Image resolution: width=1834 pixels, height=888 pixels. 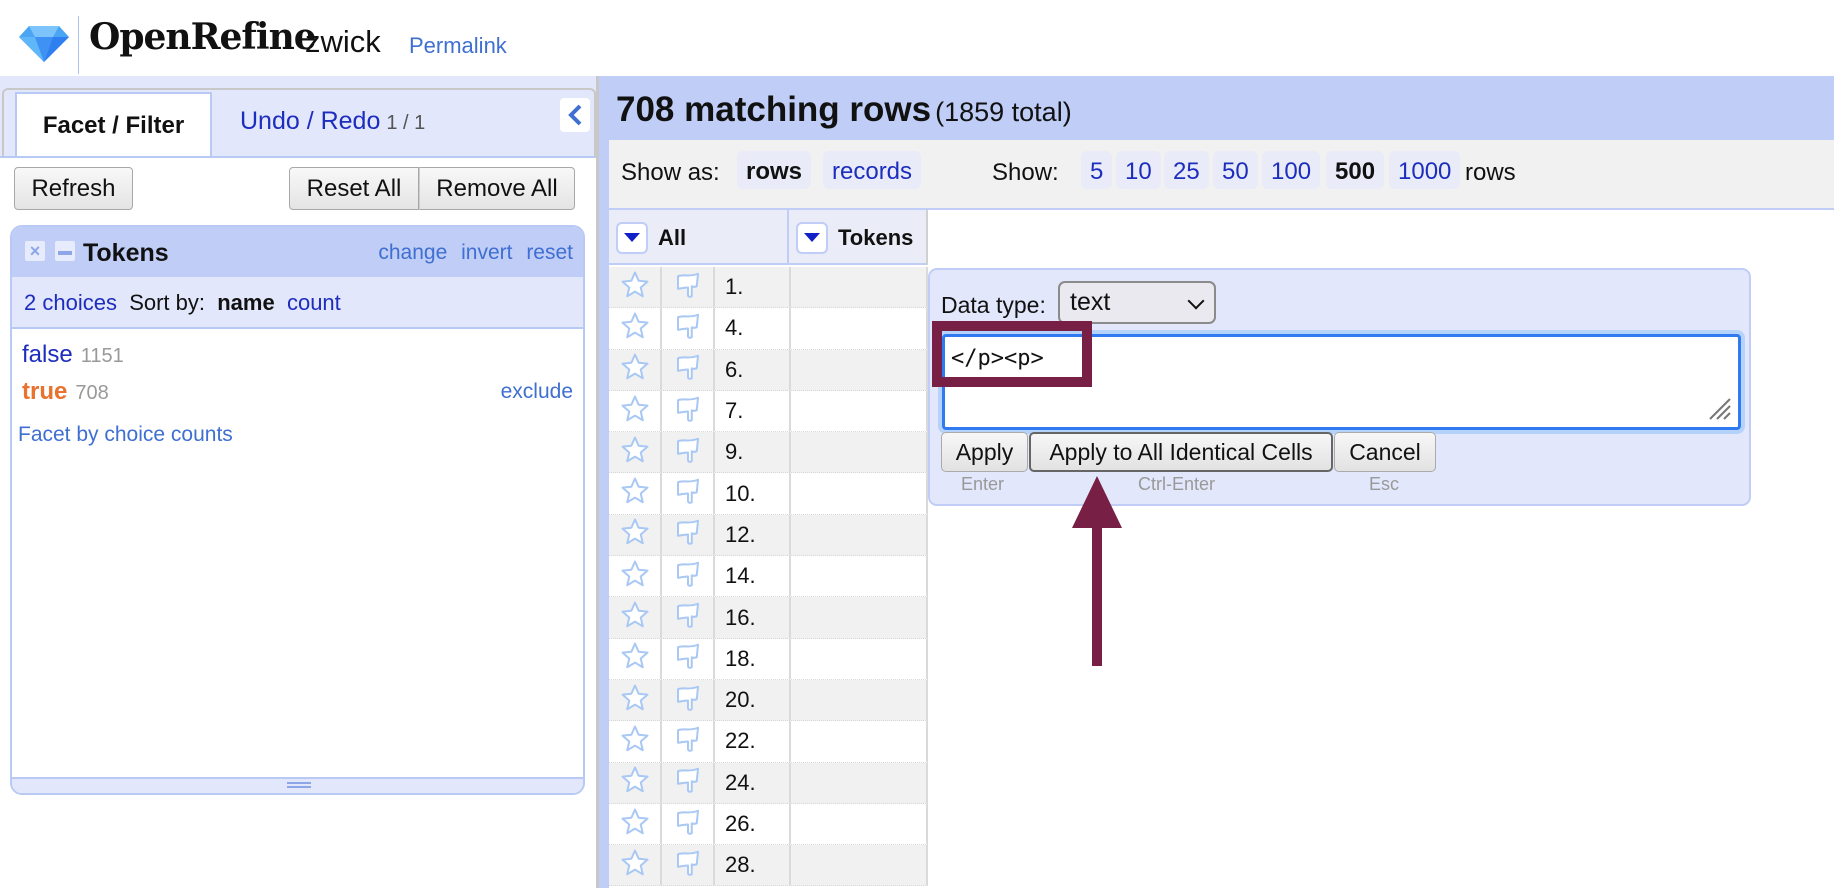 I want to click on close-icon: ×, so click(x=35, y=251).